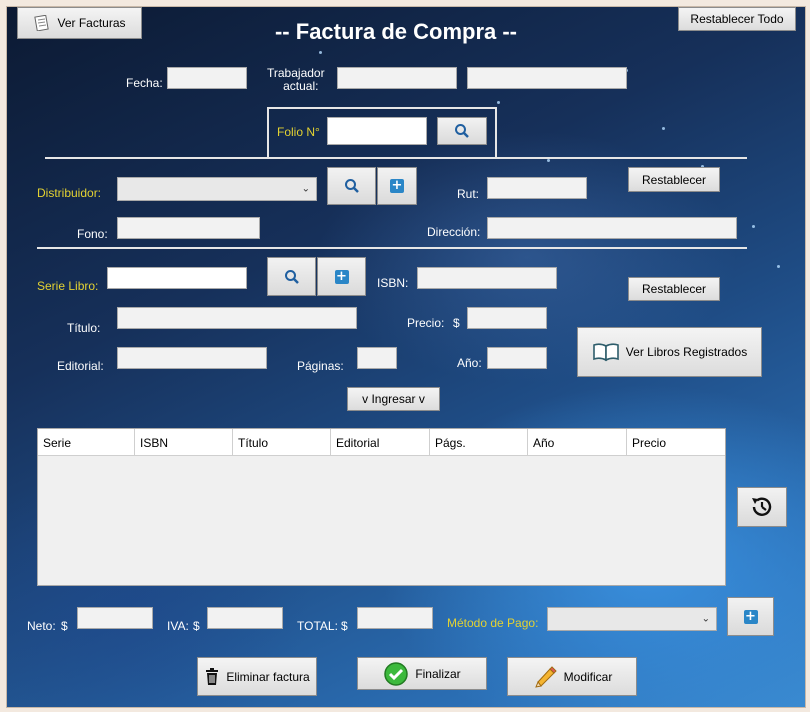  Describe the element at coordinates (395, 618) in the screenshot. I see `total-field` at that location.